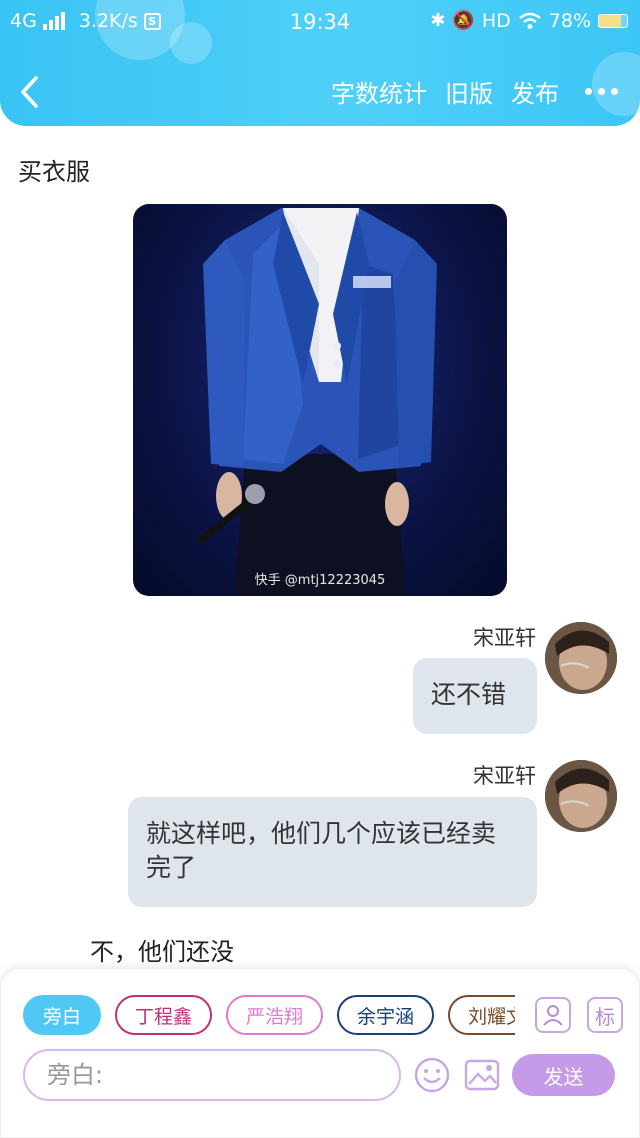 This screenshot has width=640, height=1138. What do you see at coordinates (332, 852) in the screenshot?
I see `message-bubble: 就这样吧，他们几个应该已经卖完了` at bounding box center [332, 852].